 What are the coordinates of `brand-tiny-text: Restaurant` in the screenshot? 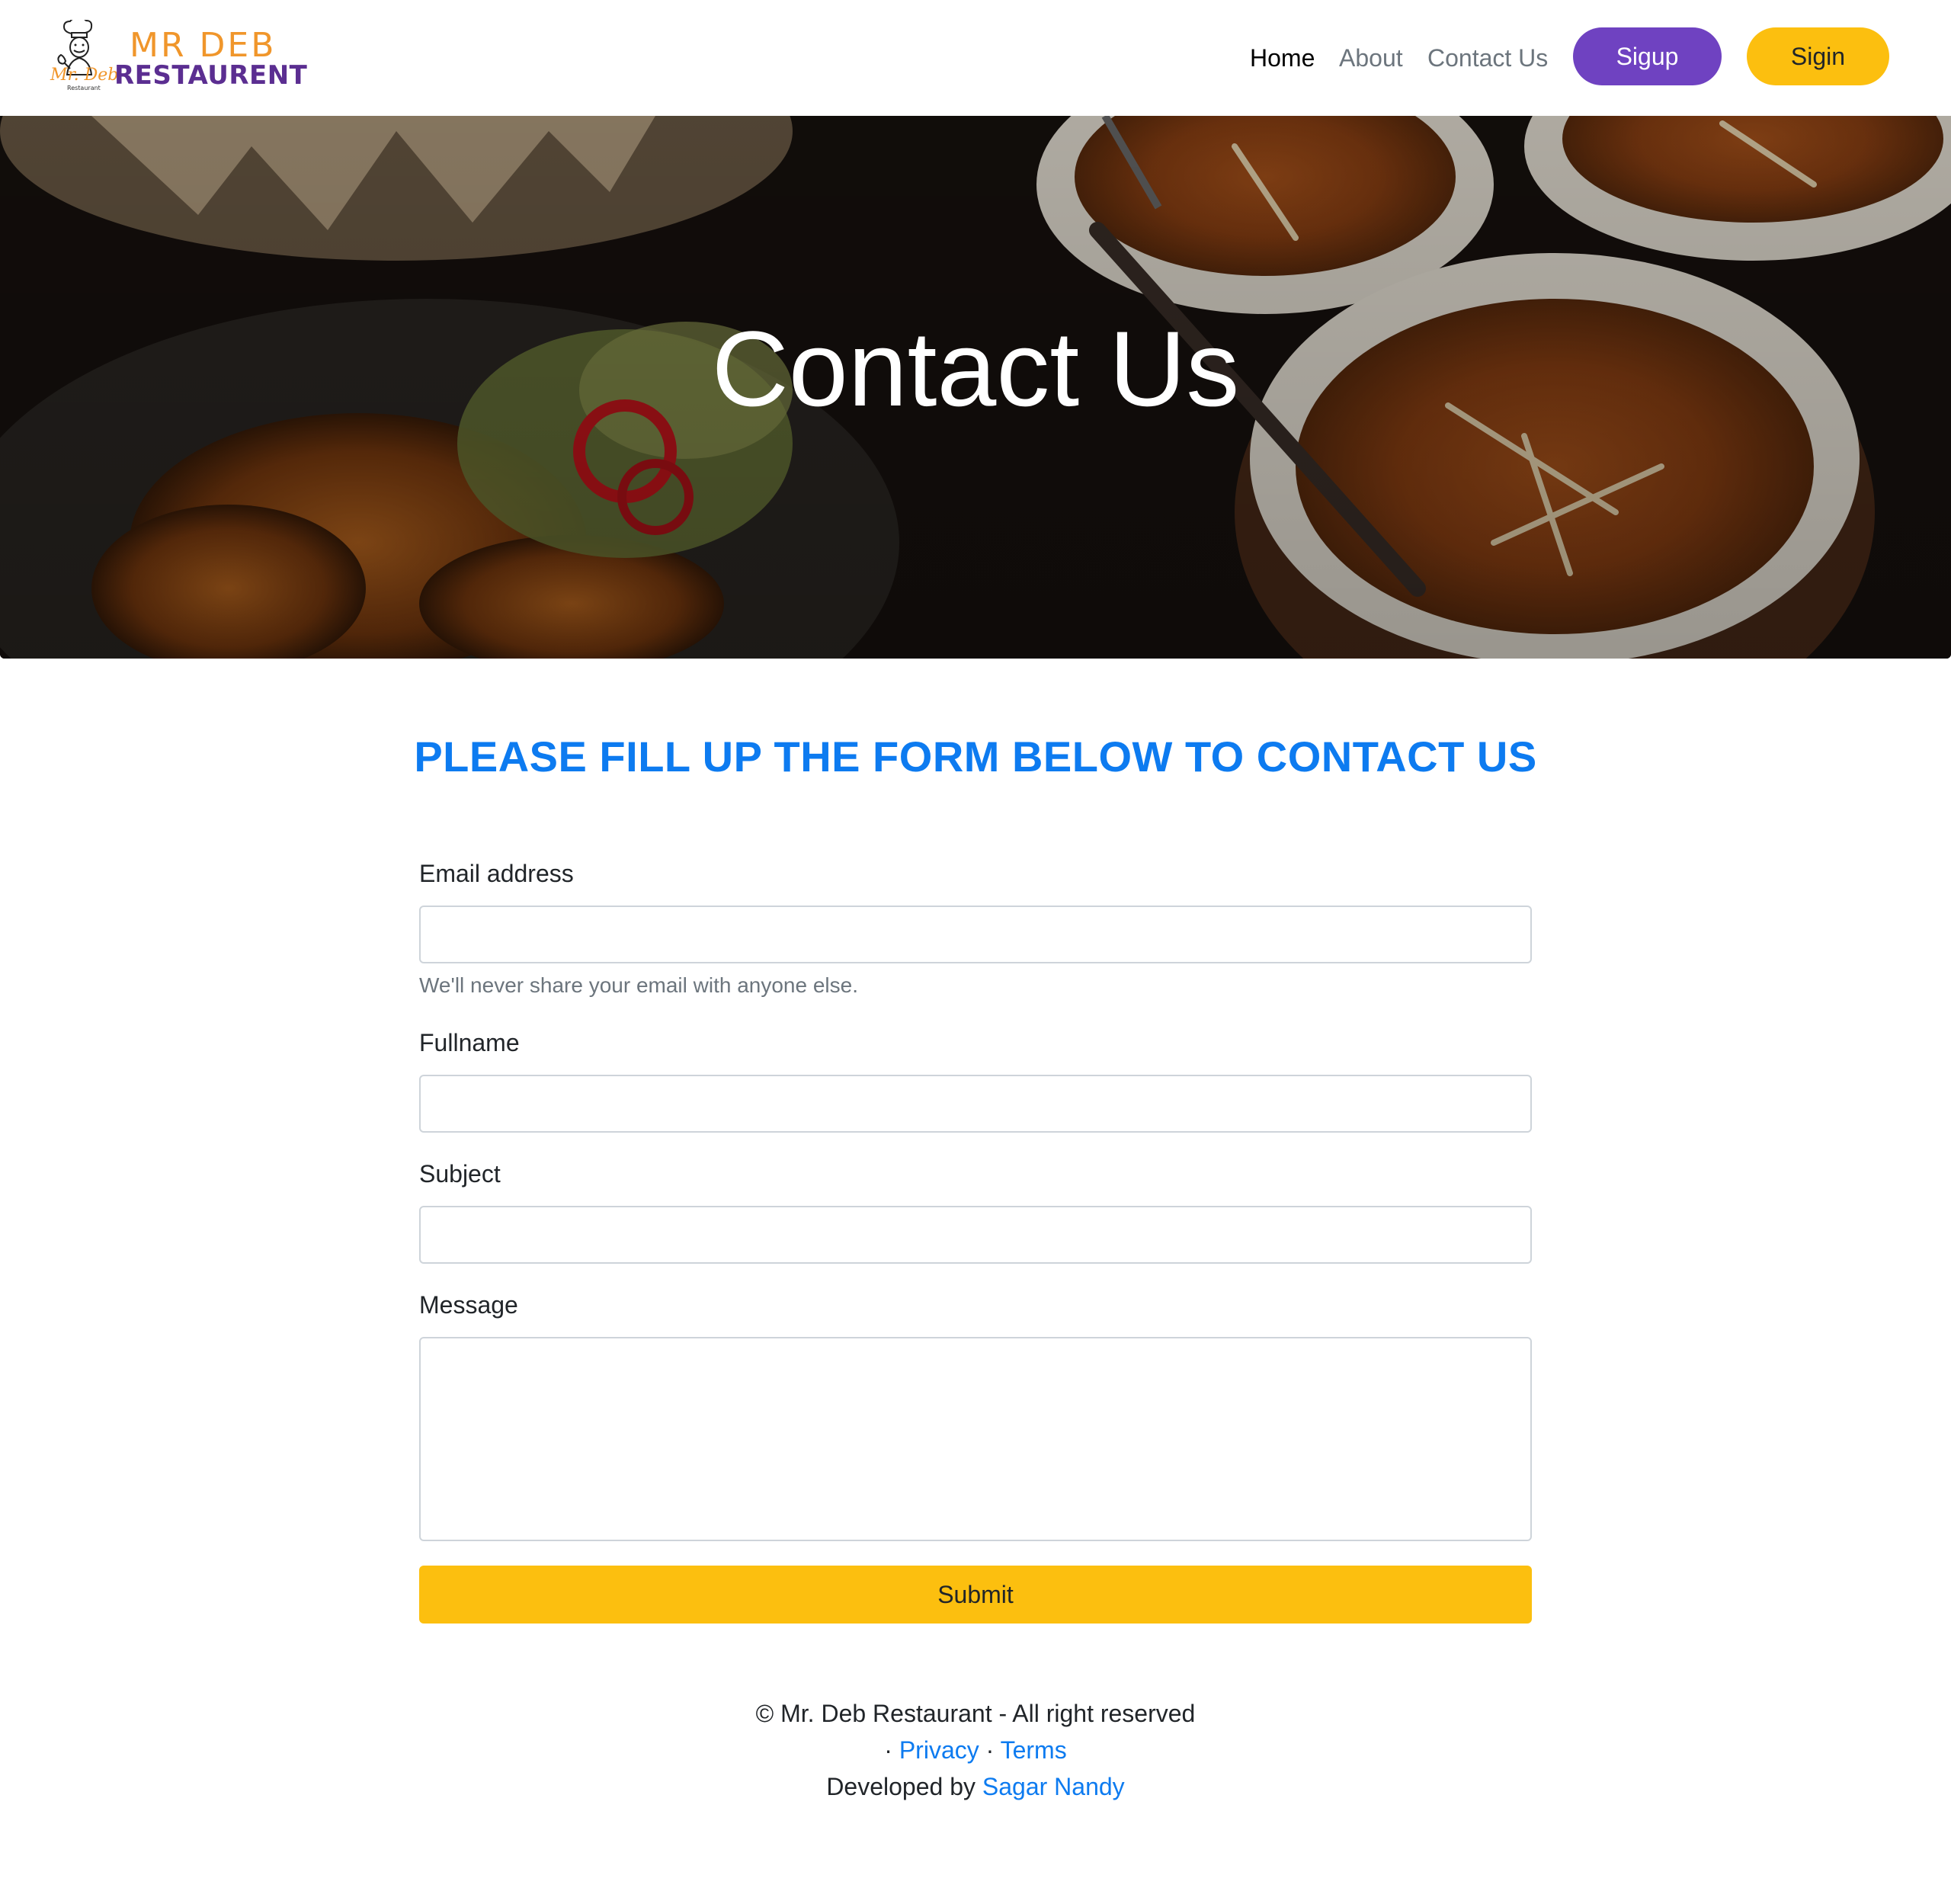 It's located at (84, 88).